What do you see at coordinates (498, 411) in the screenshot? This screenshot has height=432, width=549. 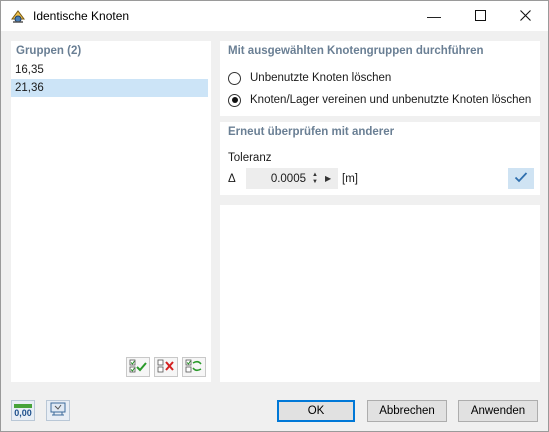 I see `apply-button: Anwenden` at bounding box center [498, 411].